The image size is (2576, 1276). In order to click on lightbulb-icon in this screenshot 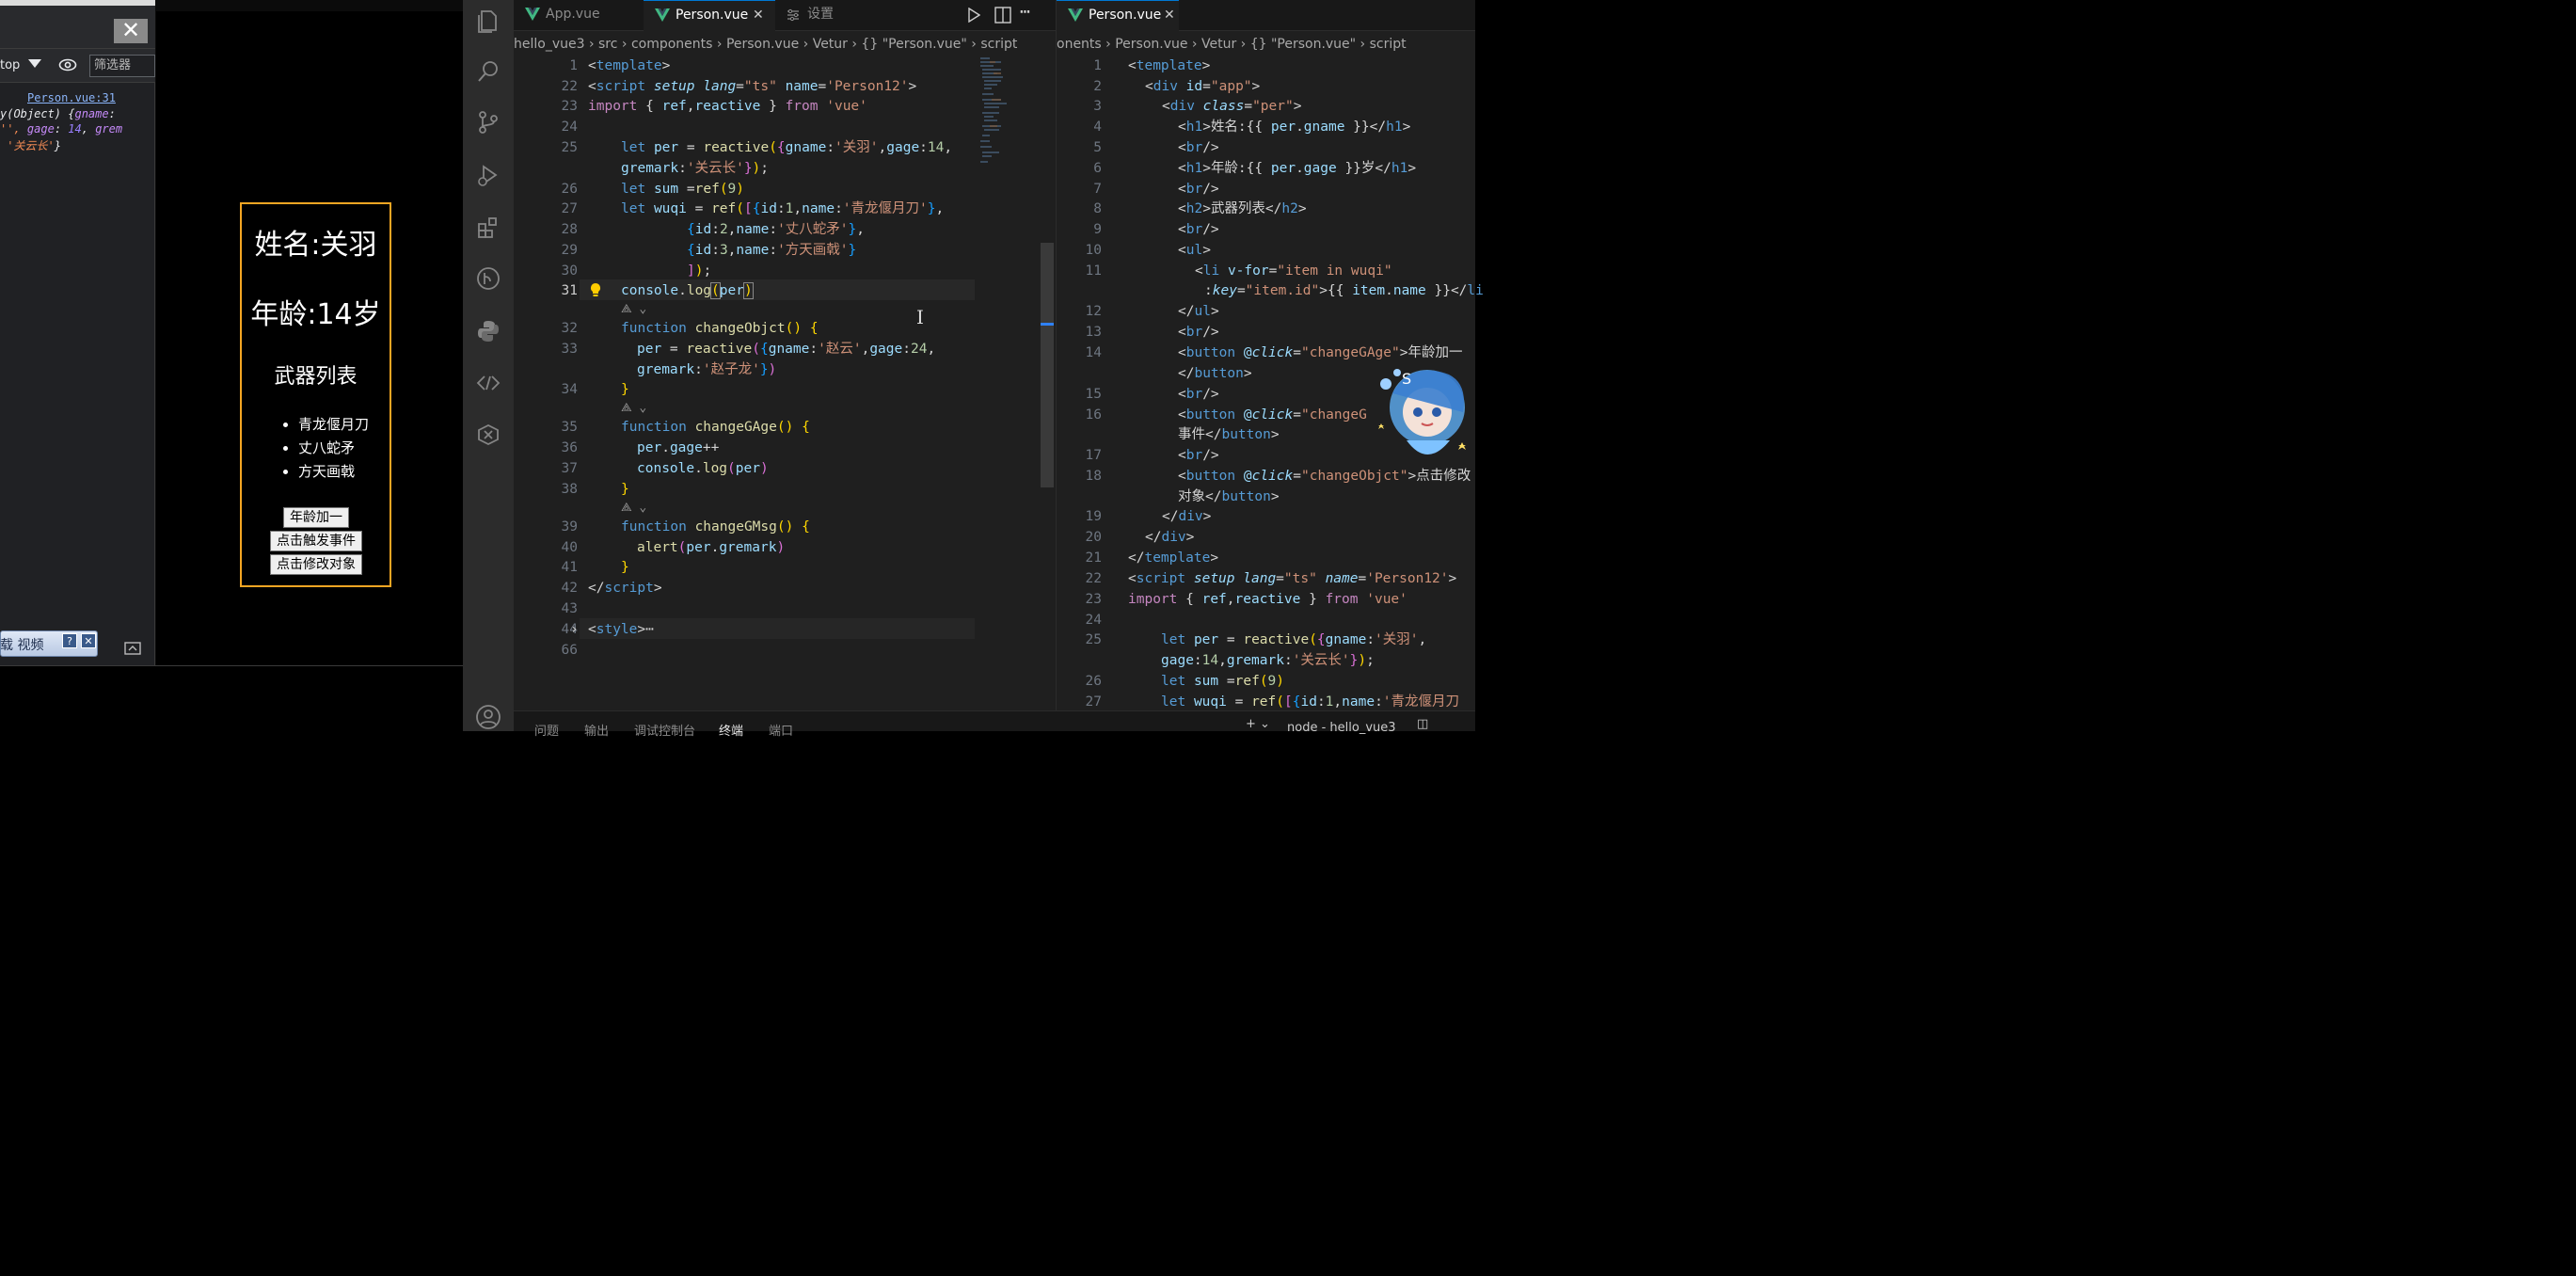, I will do `click(595, 289)`.